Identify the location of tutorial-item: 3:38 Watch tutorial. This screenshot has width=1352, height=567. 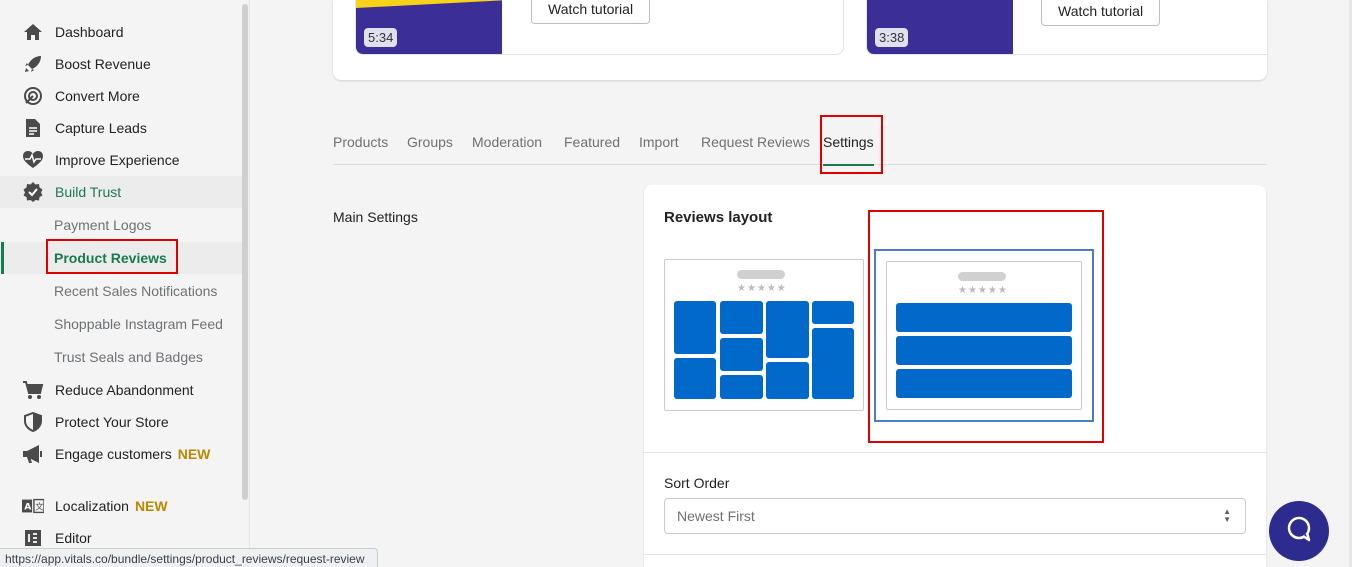
(1066, 27).